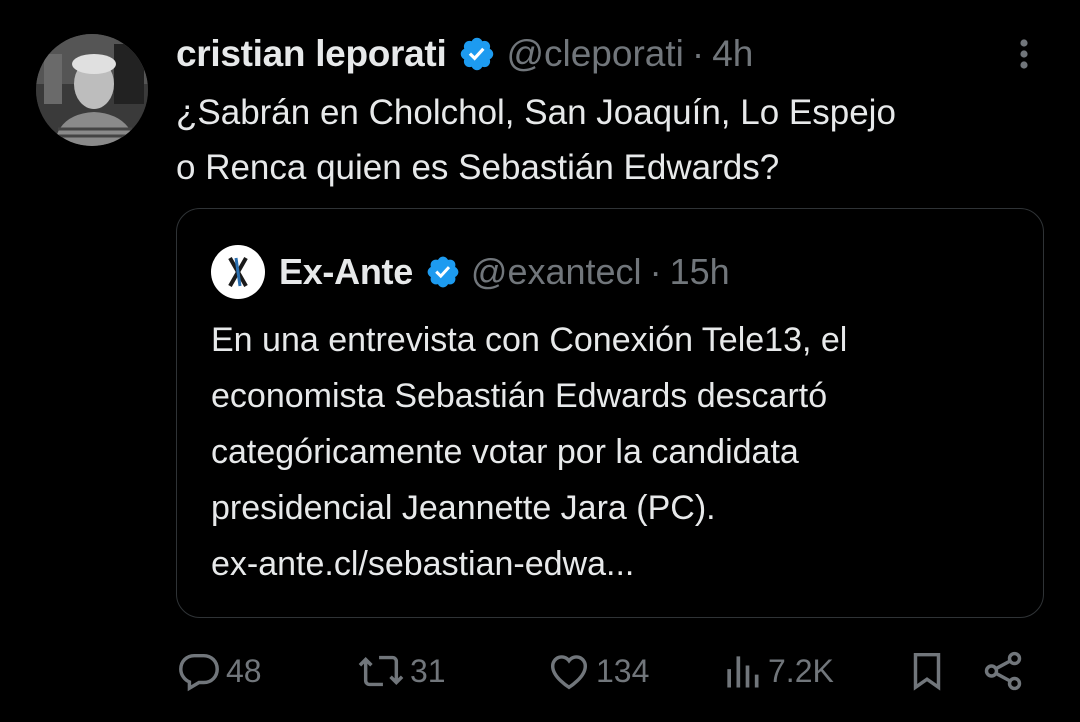 The image size is (1080, 722). I want to click on reply-count: 48, so click(244, 670).